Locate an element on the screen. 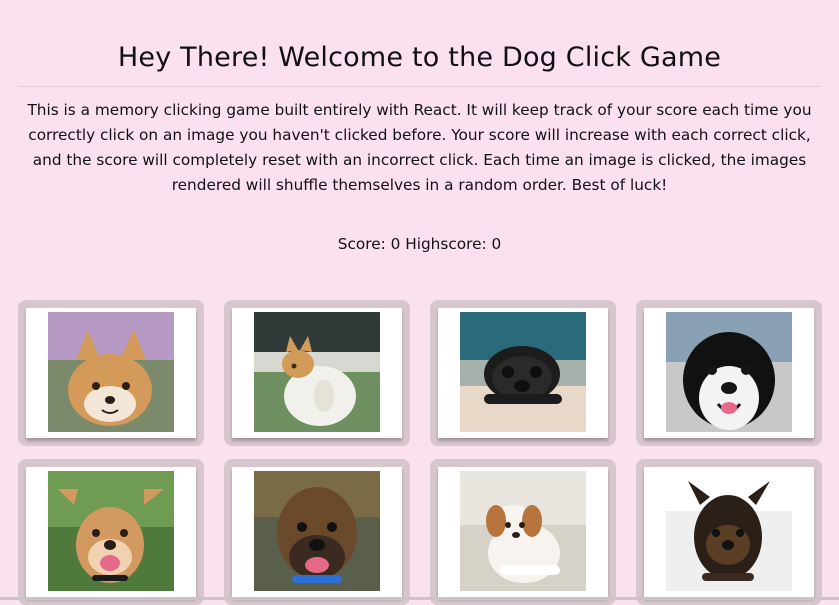 The image size is (839, 605). dog-photo-mixed-dog is located at coordinates (111, 531).